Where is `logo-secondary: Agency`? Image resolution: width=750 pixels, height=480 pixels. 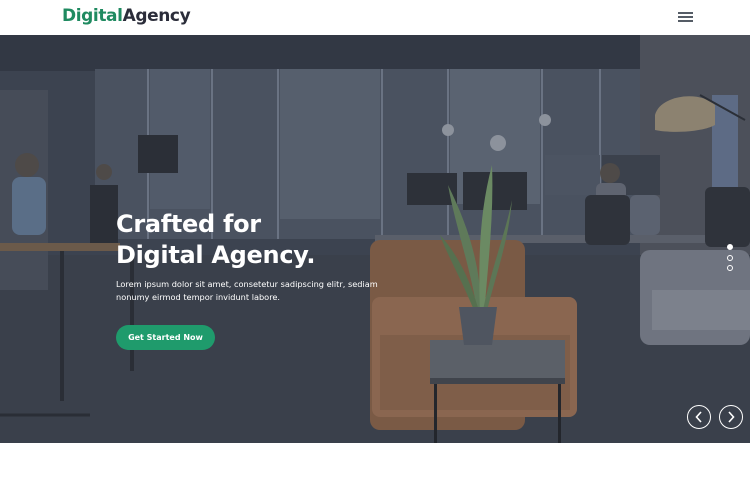 logo-secondary: Agency is located at coordinates (156, 16).